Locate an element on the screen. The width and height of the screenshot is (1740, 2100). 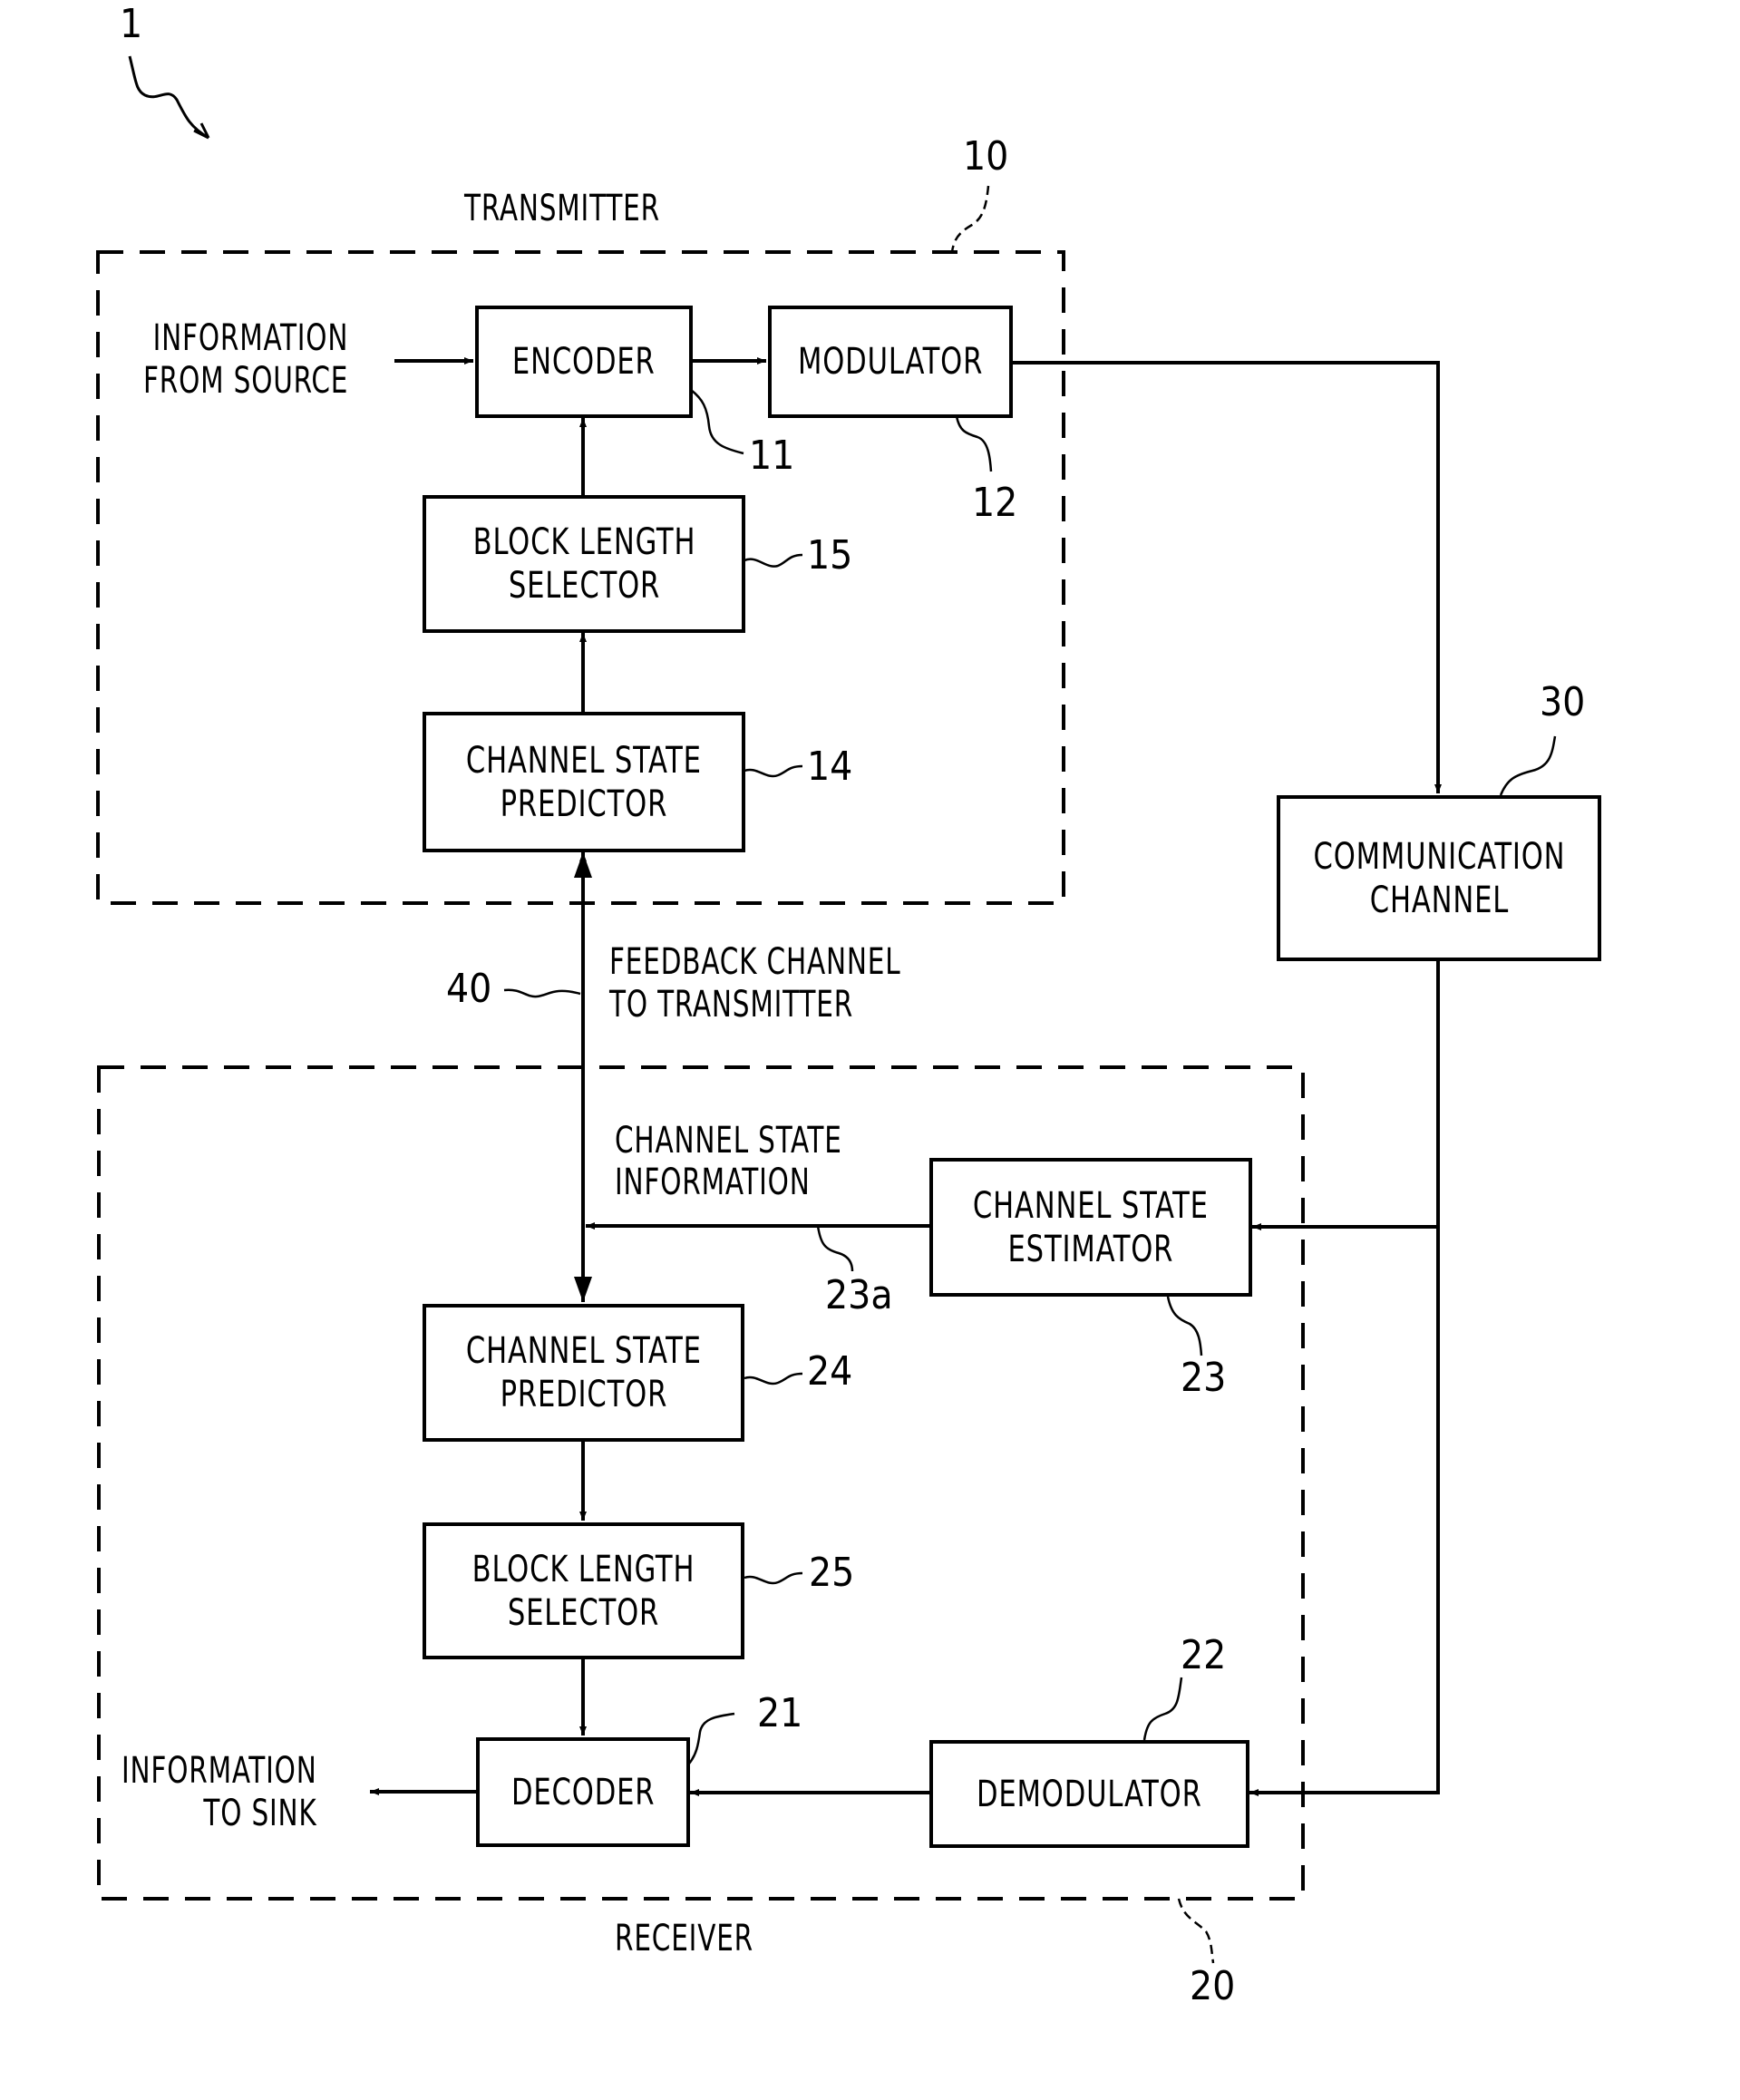
receiver-ref-leader is located at coordinates (1196, 1931).